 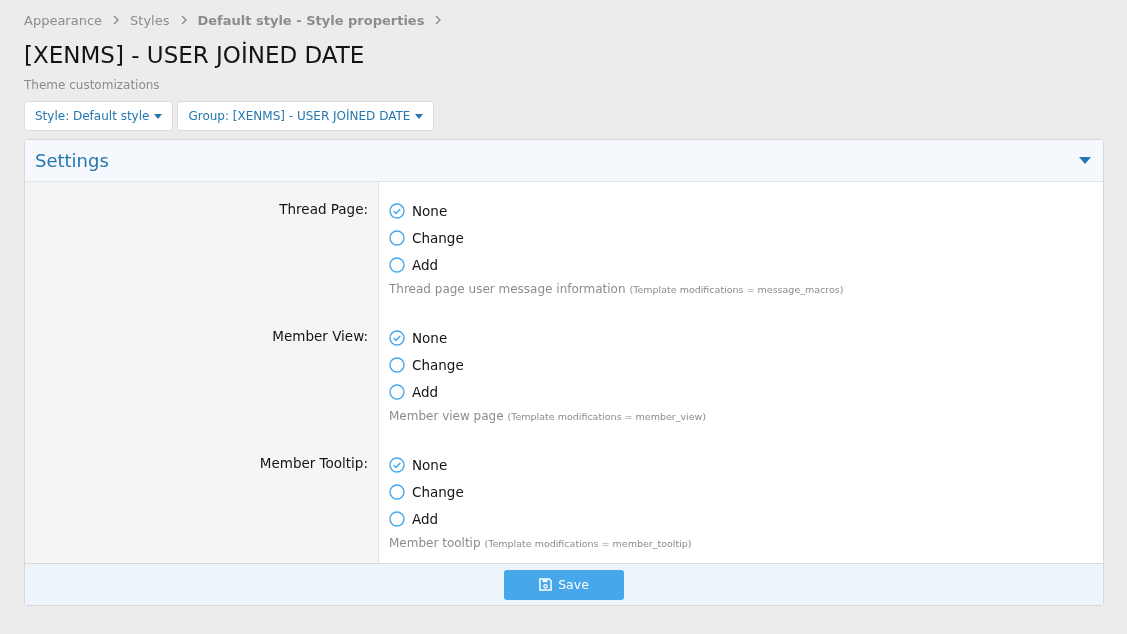 What do you see at coordinates (507, 289) in the screenshot?
I see `setting-explain: Thread page user message information` at bounding box center [507, 289].